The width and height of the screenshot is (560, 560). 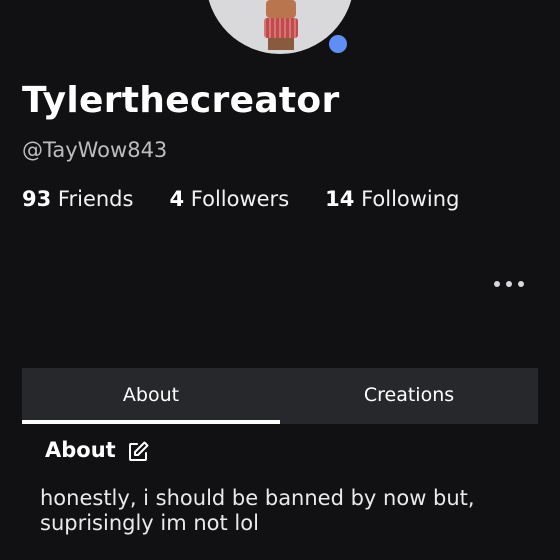 What do you see at coordinates (95, 199) in the screenshot?
I see `stat-friends-label: Friends` at bounding box center [95, 199].